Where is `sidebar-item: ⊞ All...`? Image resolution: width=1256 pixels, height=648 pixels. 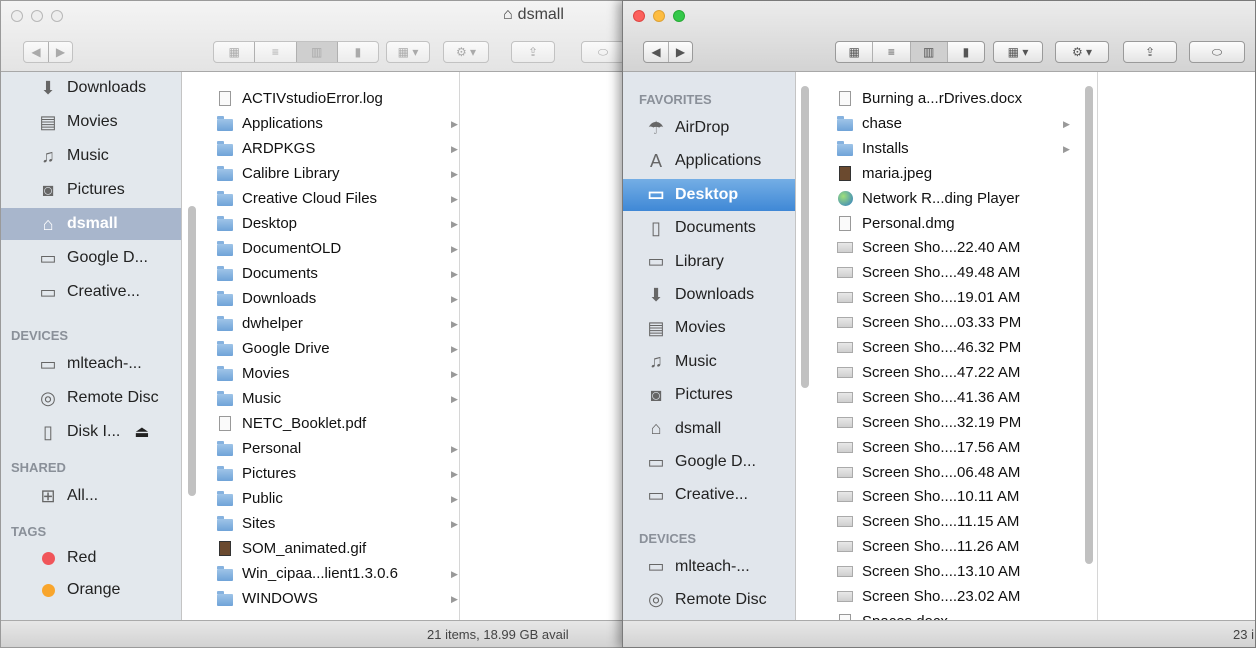
sidebar-item: ⊞ All... is located at coordinates (91, 496).